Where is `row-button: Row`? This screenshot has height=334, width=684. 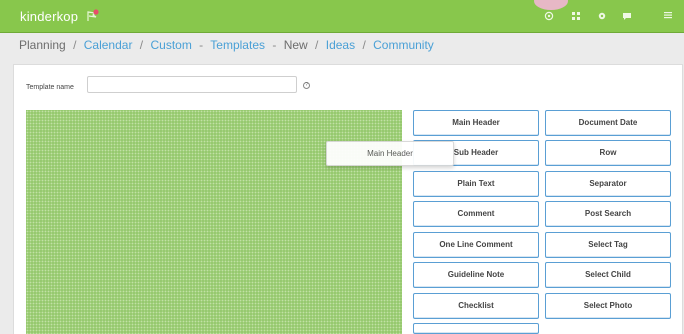
row-button: Row is located at coordinates (608, 153).